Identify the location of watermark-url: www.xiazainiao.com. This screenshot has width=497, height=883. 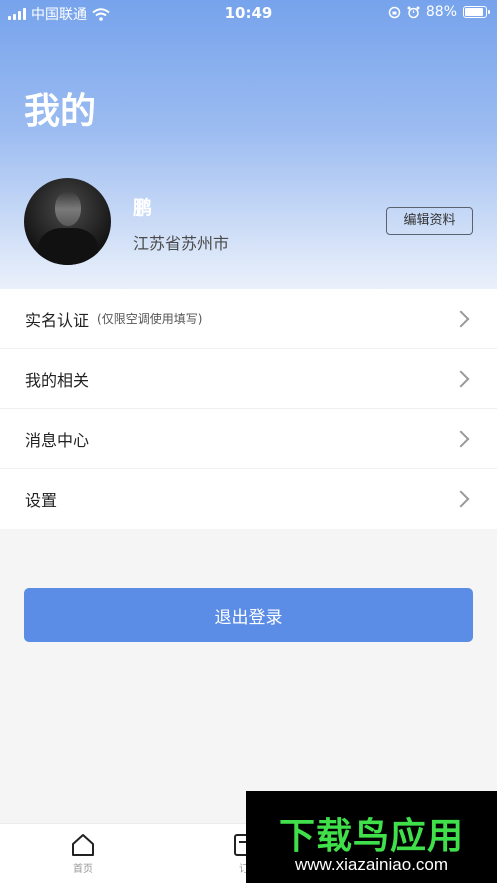
(371, 864).